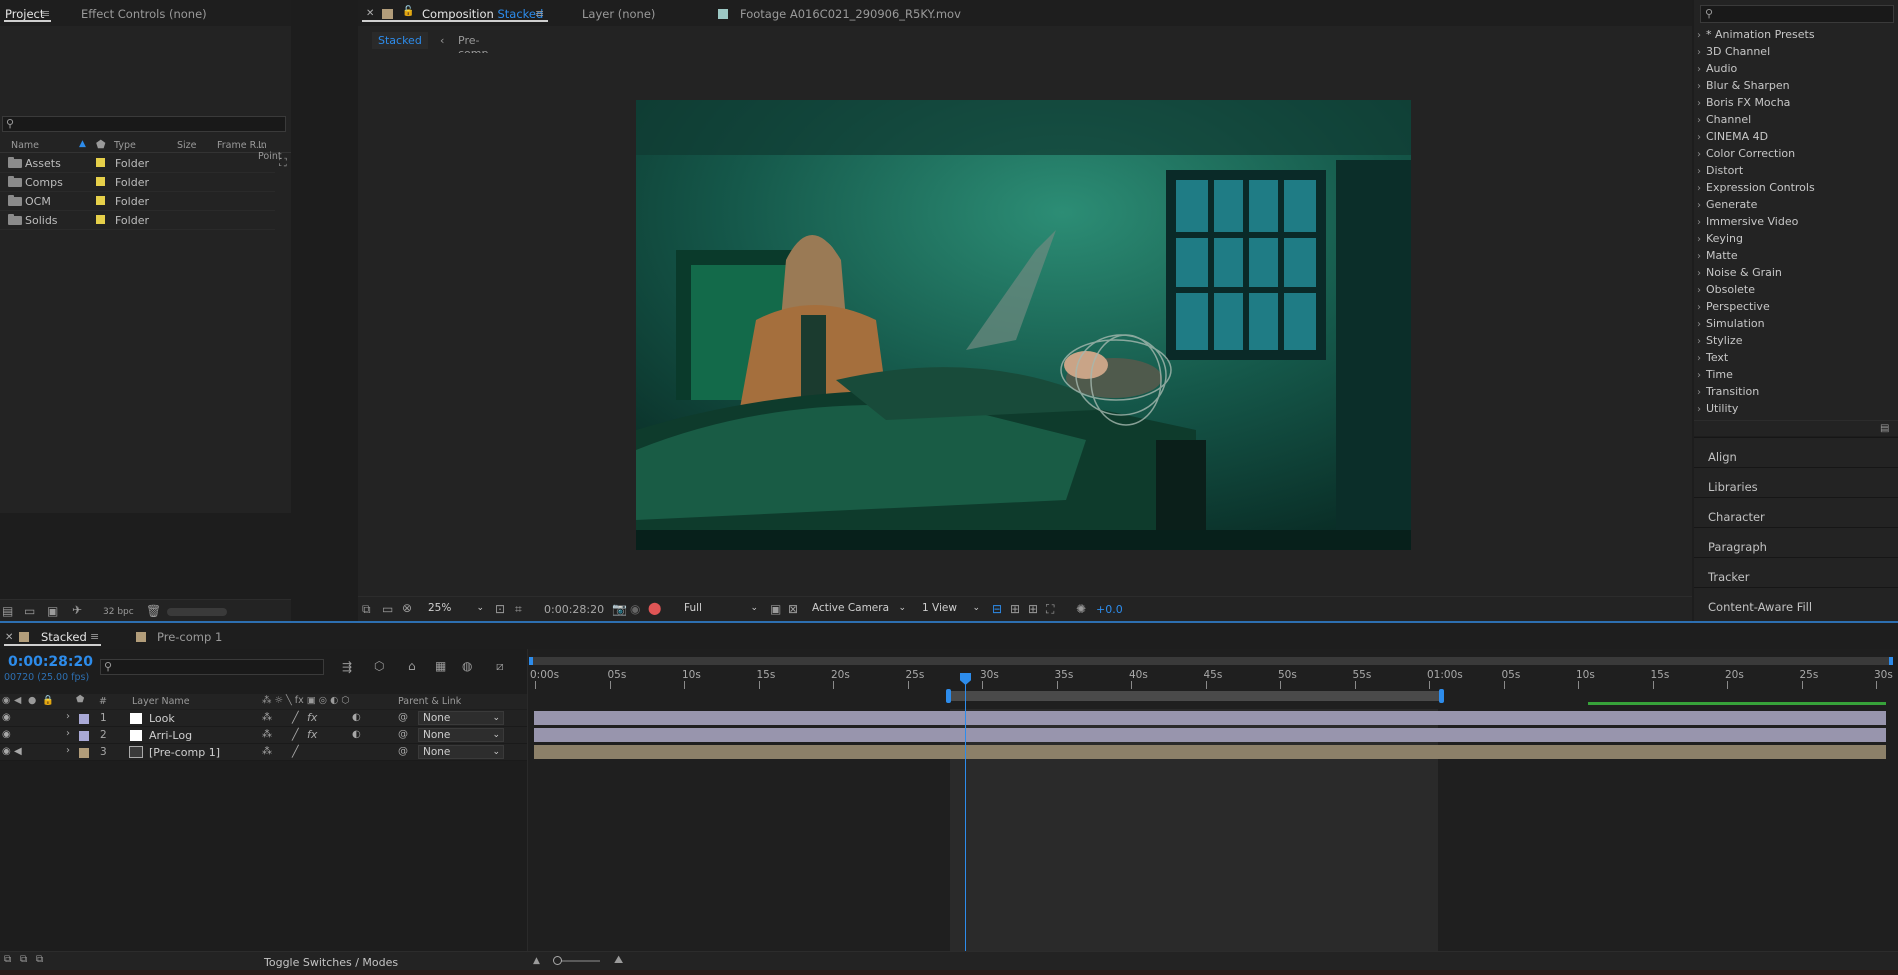 The height and width of the screenshot is (975, 1898). Describe the element at coordinates (1717, 70) in the screenshot. I see `effect-category: › Audio` at that location.